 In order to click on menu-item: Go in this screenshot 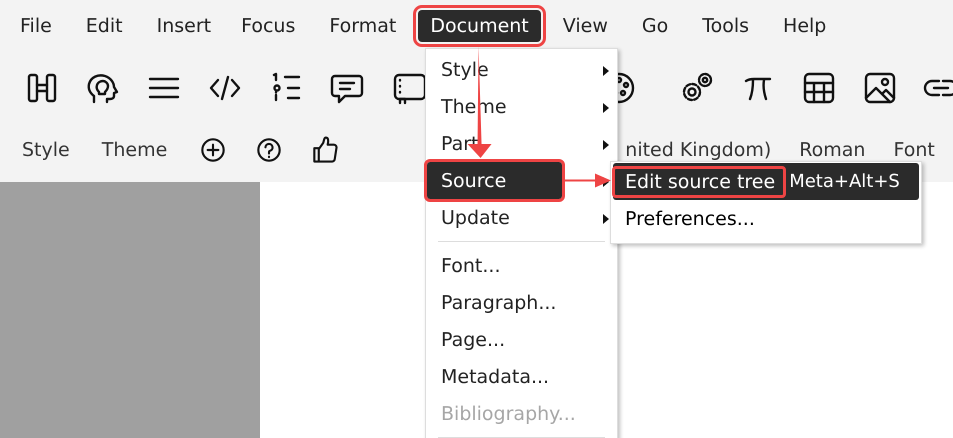, I will do `click(655, 26)`.